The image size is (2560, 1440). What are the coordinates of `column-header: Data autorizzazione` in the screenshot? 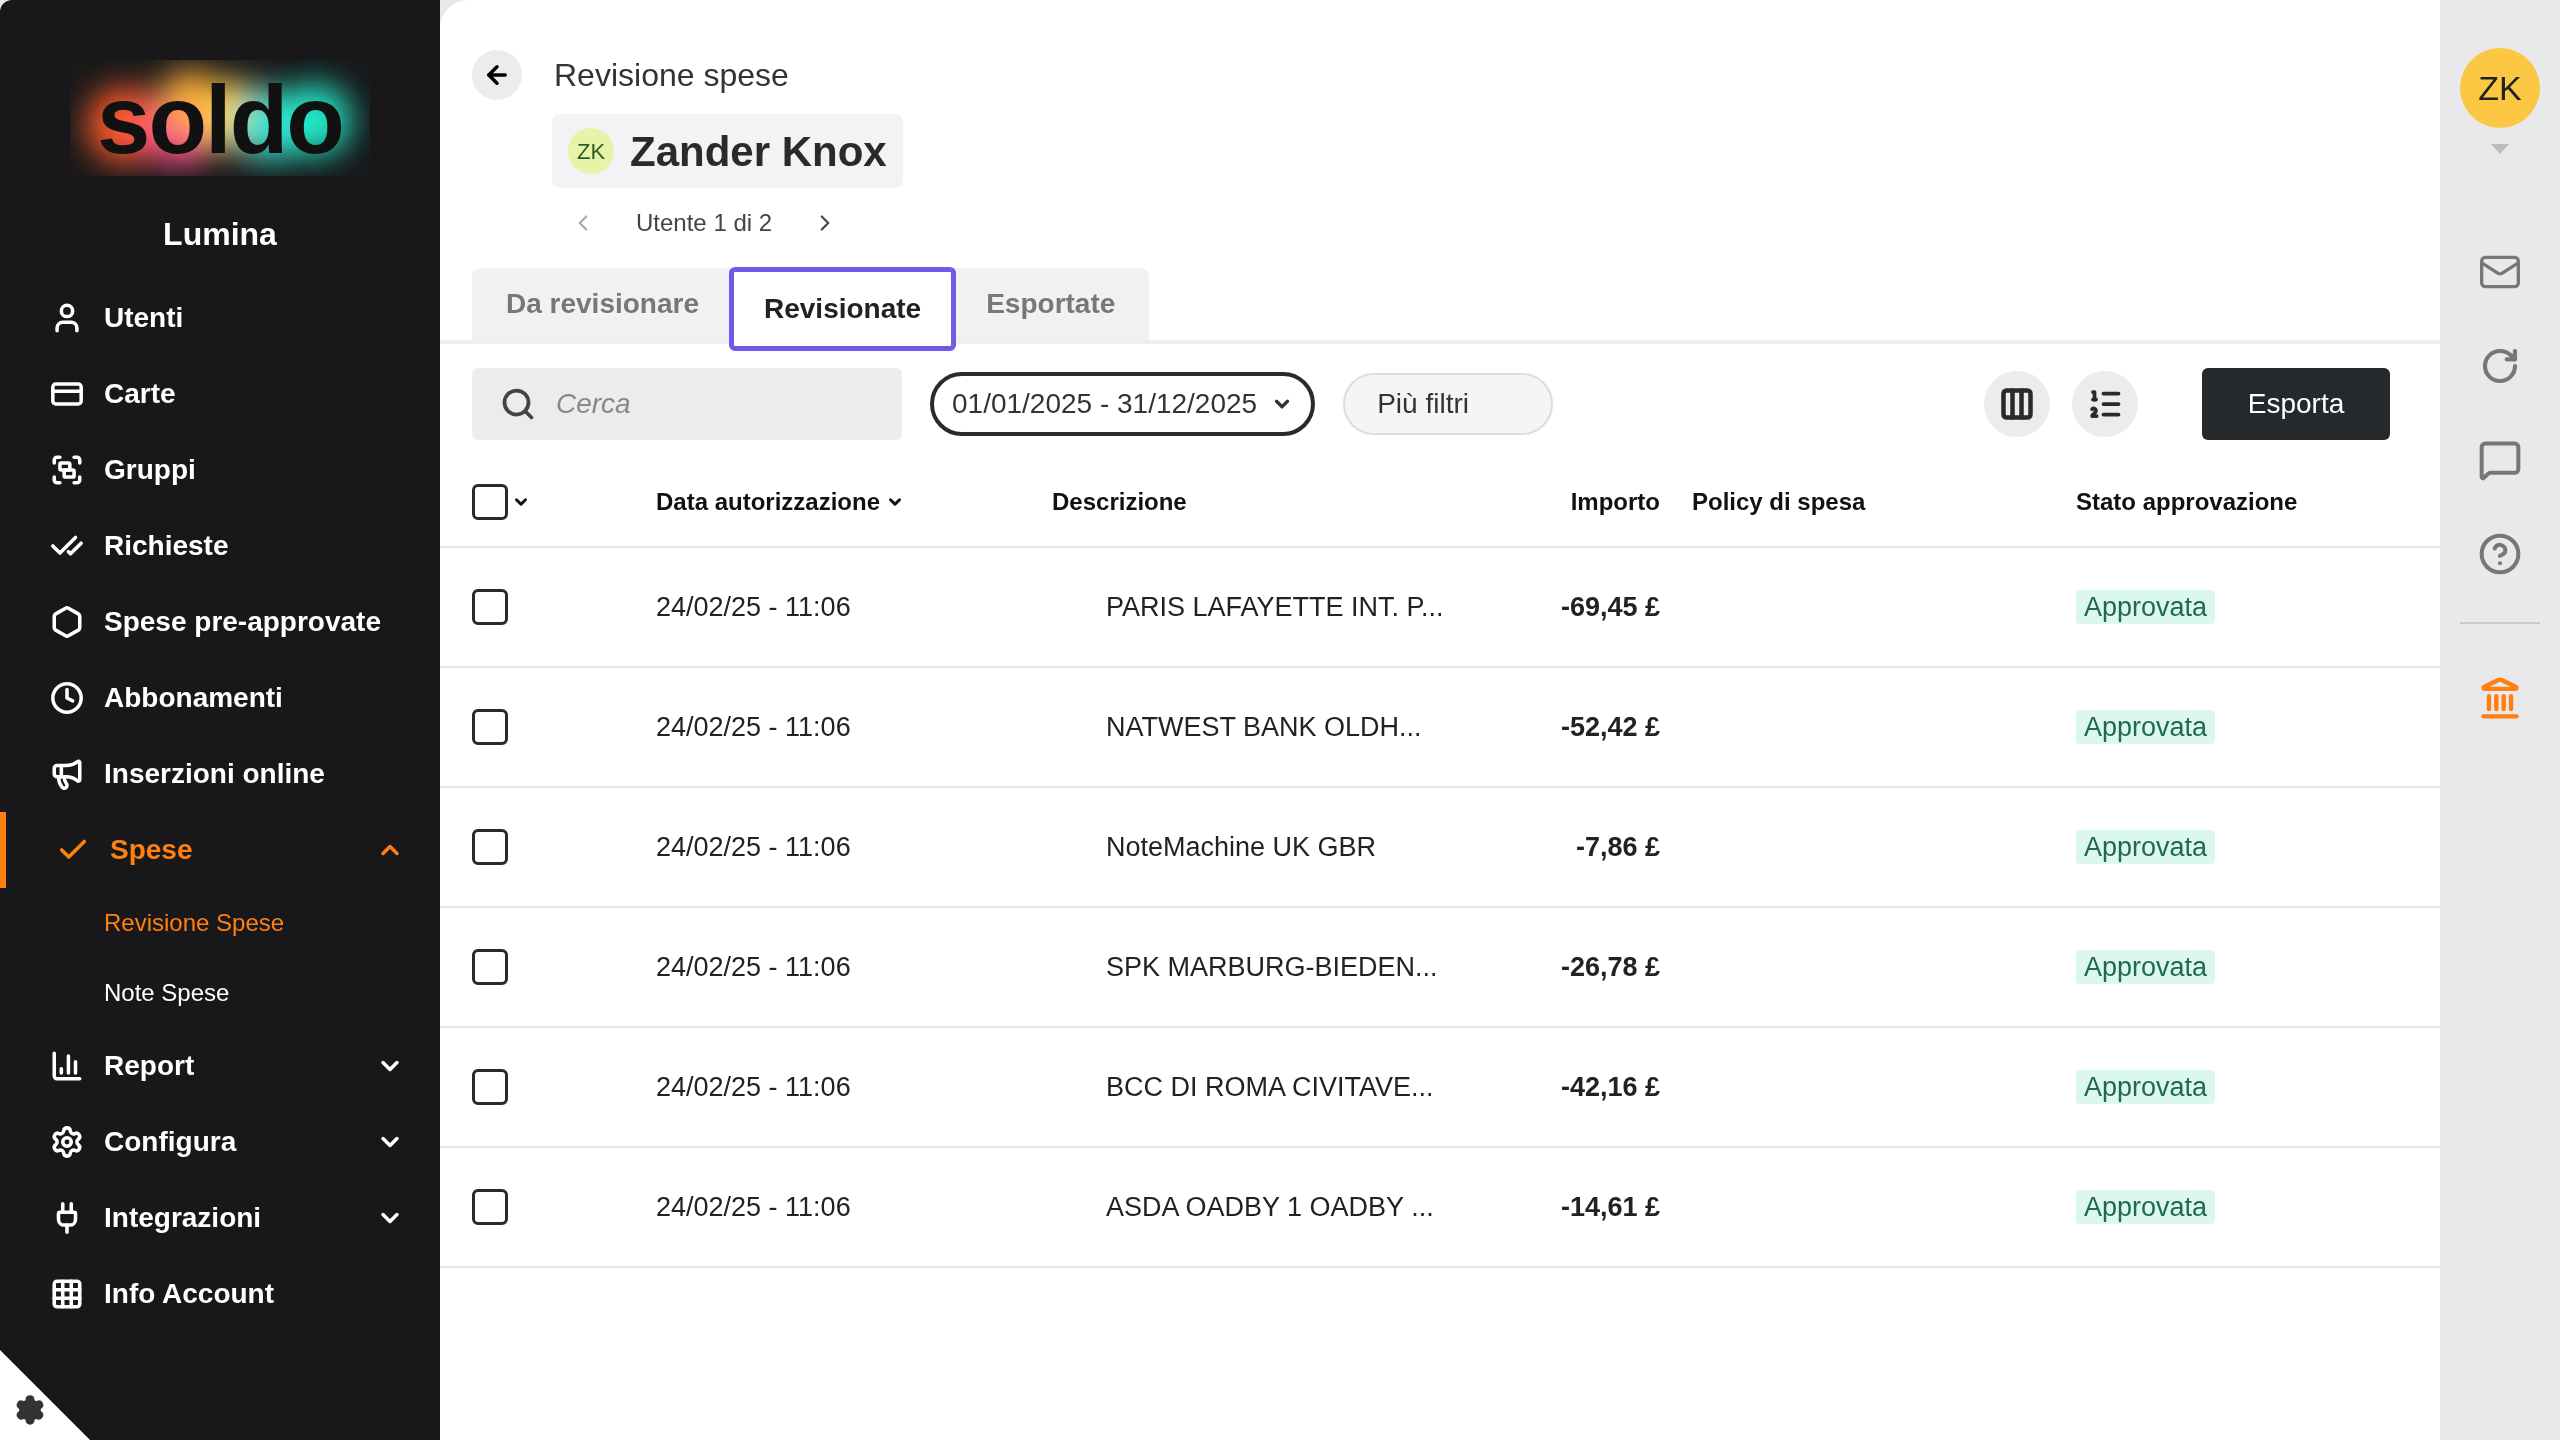 It's located at (768, 502).